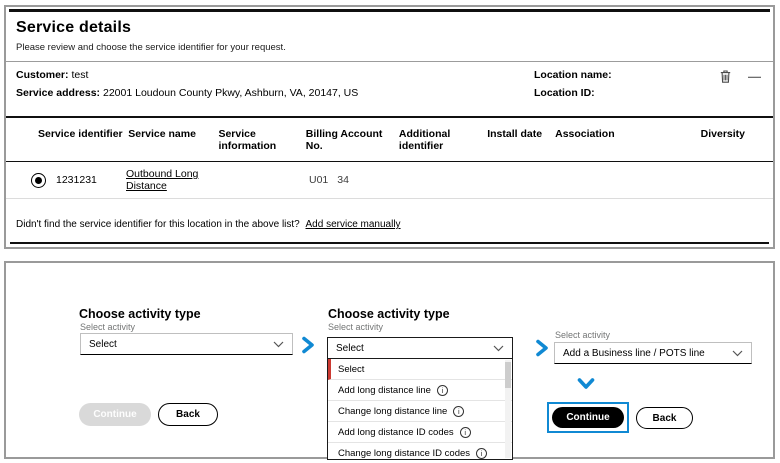  I want to click on step1-continue-button: Continue, so click(115, 414).